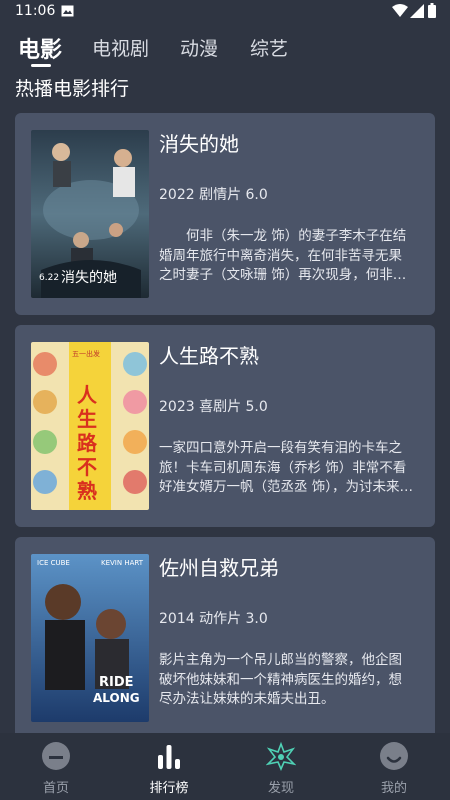 This screenshot has height=800, width=450. I want to click on nav-profile: 我的, so click(394, 766).